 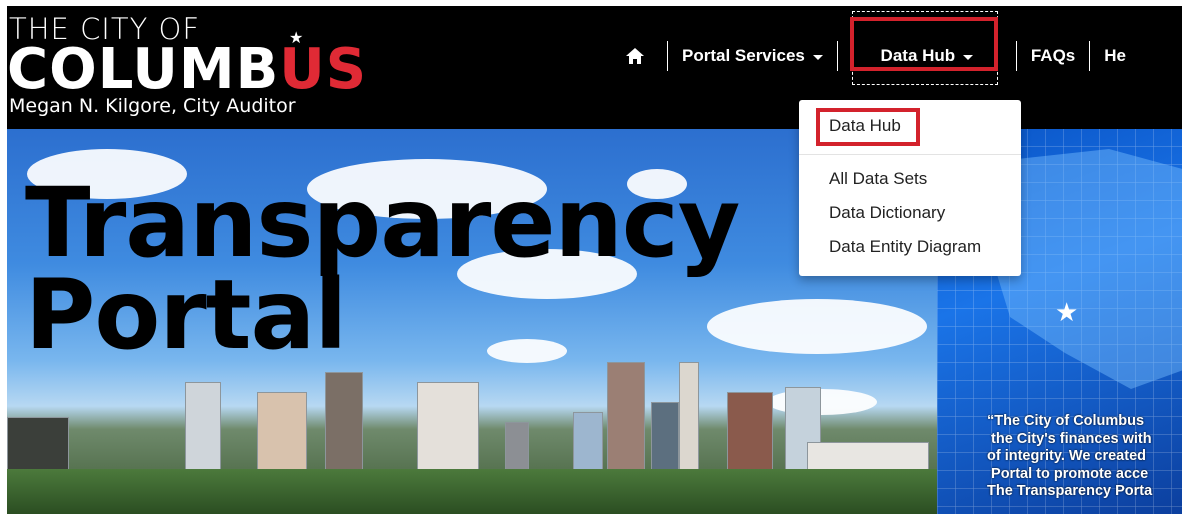 I want to click on title-line-1: Transparency, so click(x=382, y=223).